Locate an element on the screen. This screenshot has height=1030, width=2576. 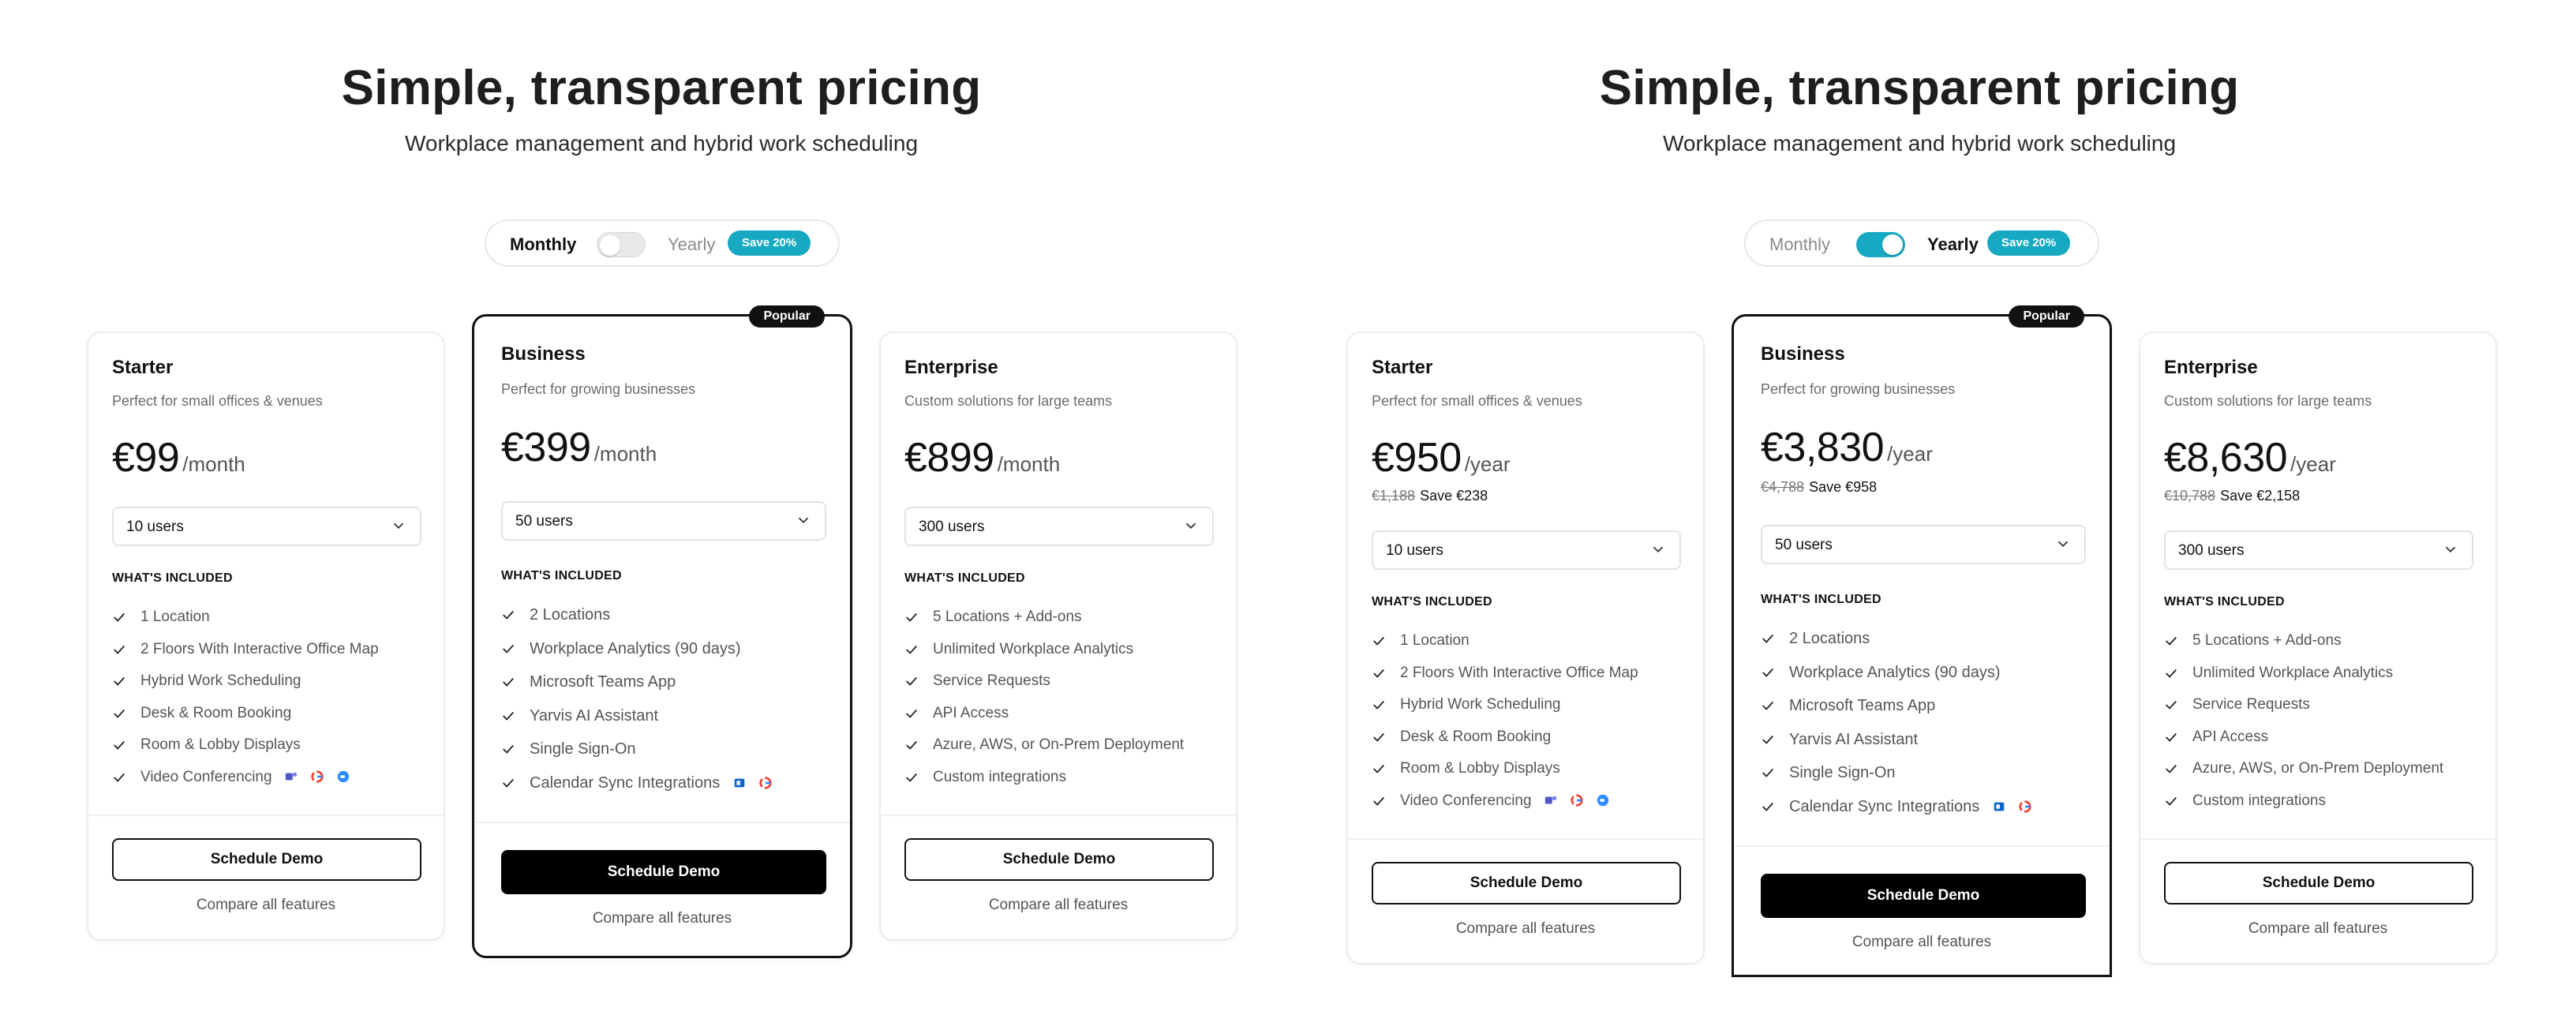
save-badge: Save 20% is located at coordinates (2029, 243).